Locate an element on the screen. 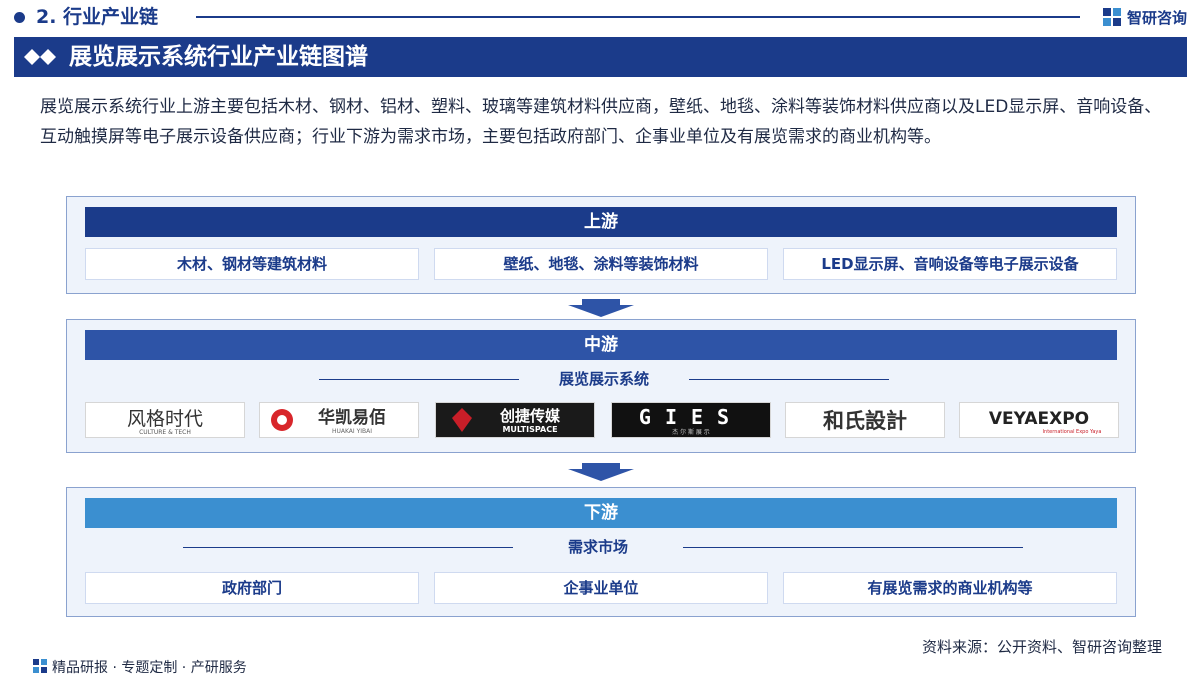 This screenshot has width=1200, height=676. downstream-header: 下游 is located at coordinates (601, 513).